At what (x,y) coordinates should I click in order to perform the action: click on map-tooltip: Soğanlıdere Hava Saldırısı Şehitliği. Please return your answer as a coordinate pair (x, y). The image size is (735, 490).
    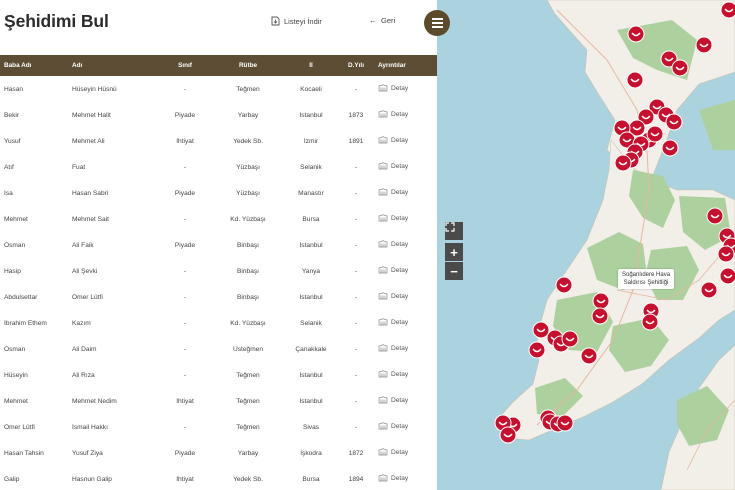
    Looking at the image, I should click on (646, 279).